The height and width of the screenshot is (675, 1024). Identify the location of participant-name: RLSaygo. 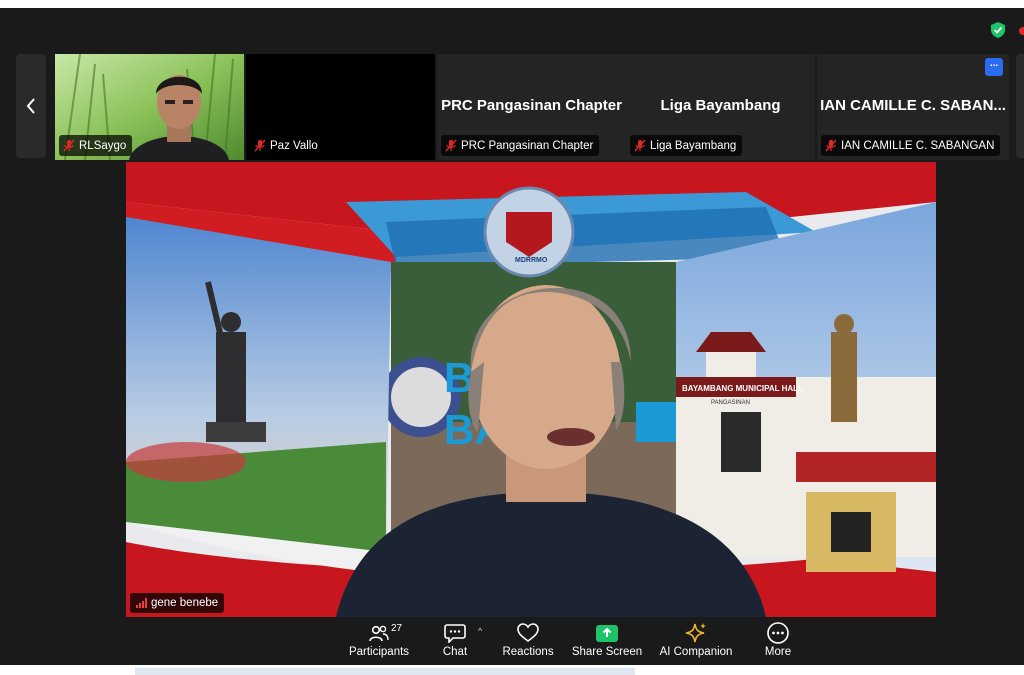
(103, 145).